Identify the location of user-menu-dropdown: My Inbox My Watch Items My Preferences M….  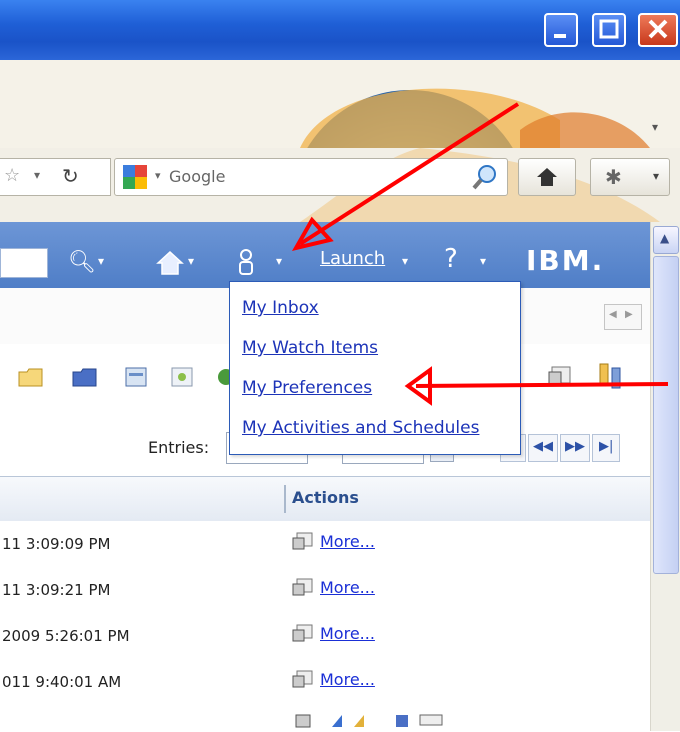
(375, 368).